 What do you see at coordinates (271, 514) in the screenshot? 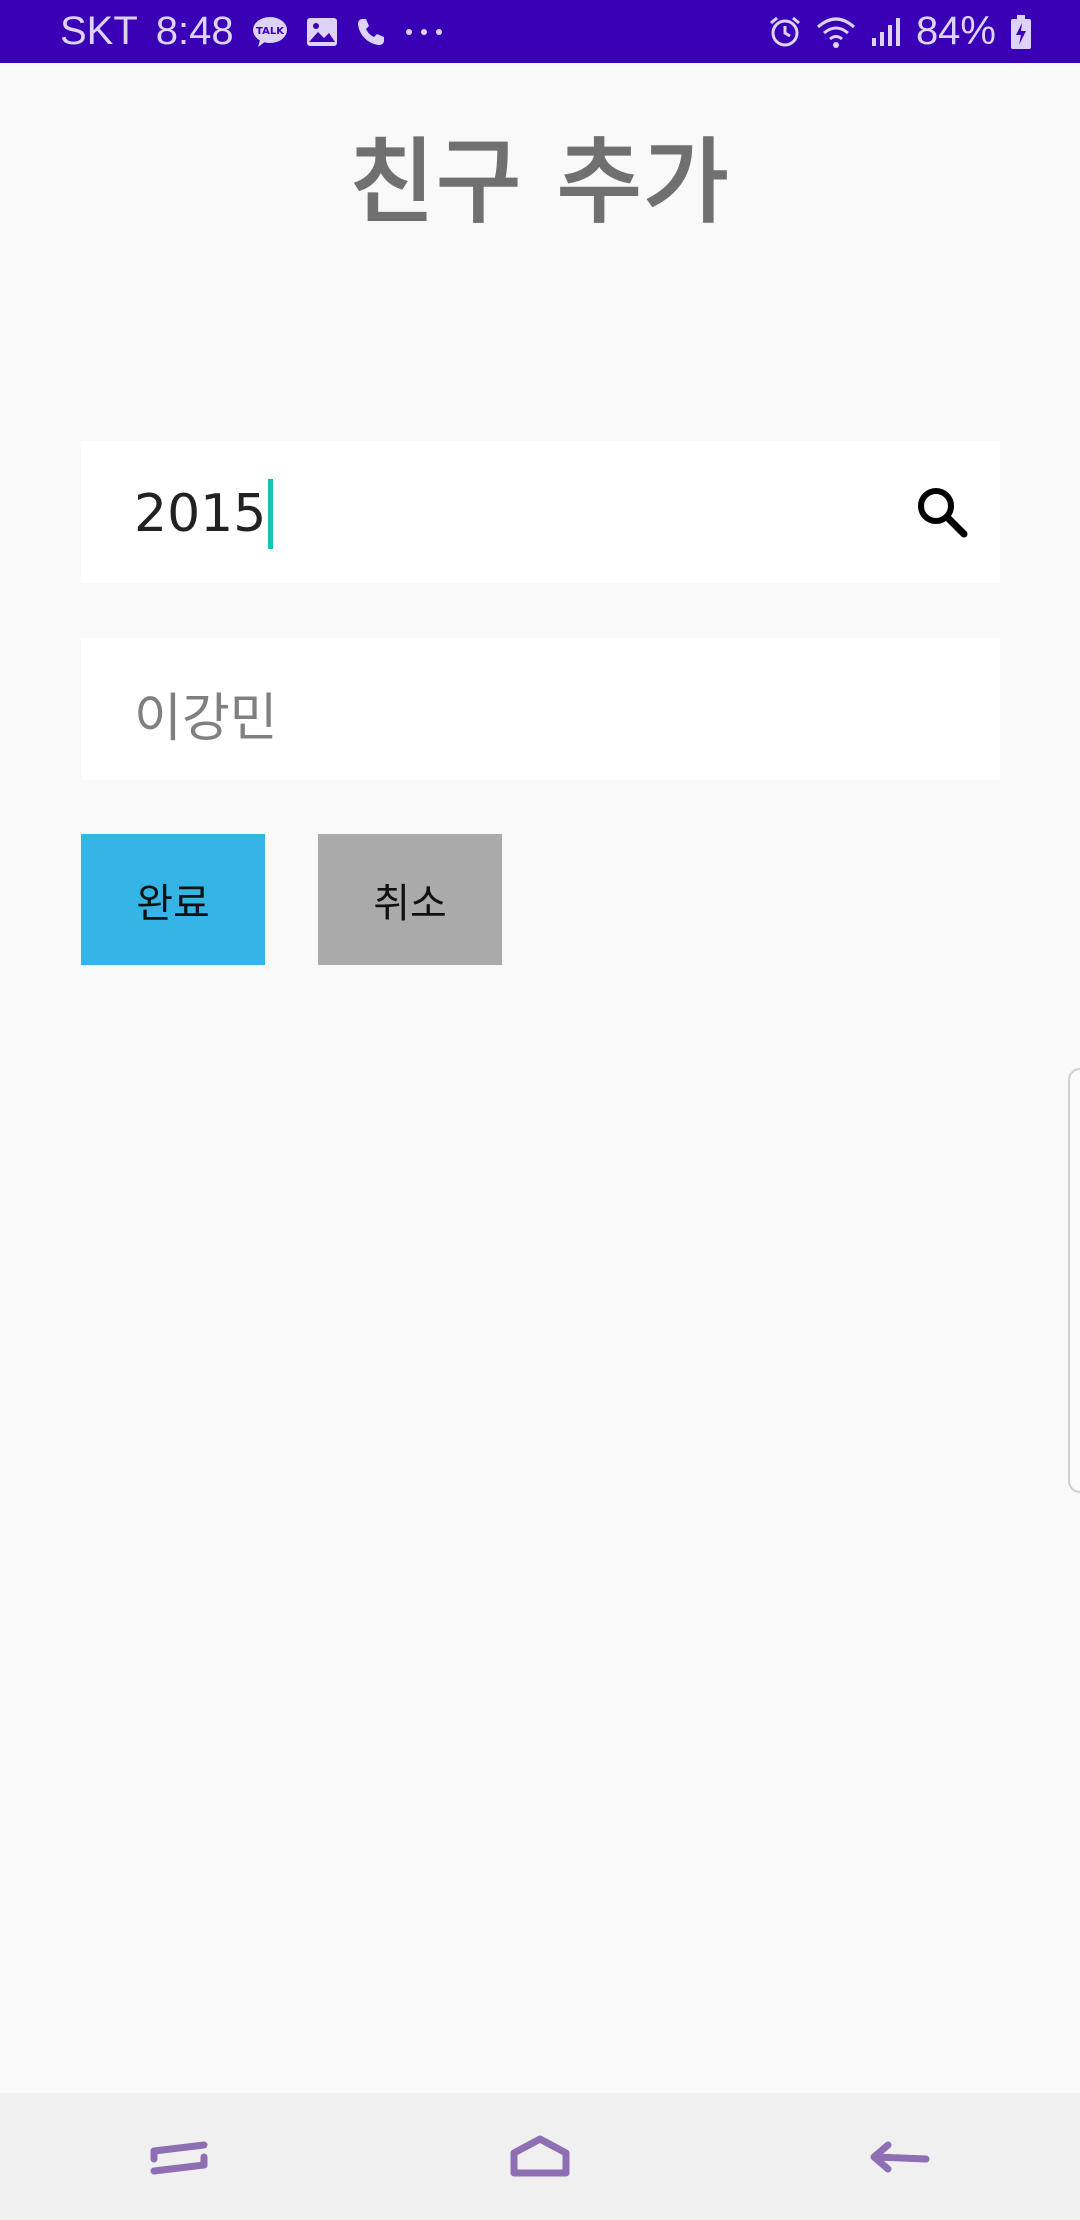
I see `text-cursor` at bounding box center [271, 514].